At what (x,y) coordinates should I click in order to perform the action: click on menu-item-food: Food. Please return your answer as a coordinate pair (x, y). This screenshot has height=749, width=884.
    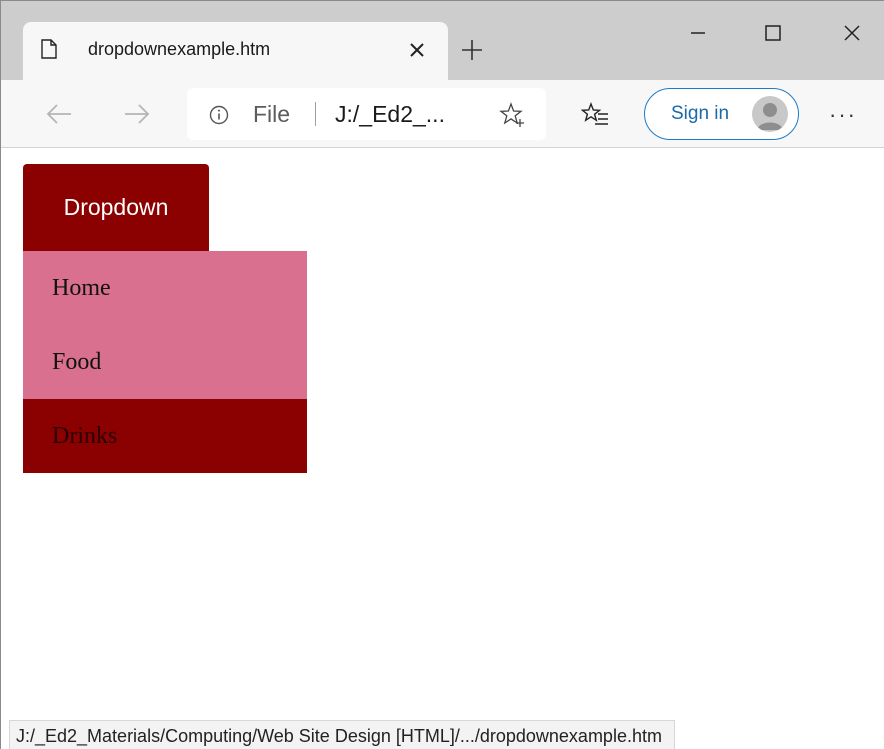
    Looking at the image, I should click on (165, 362).